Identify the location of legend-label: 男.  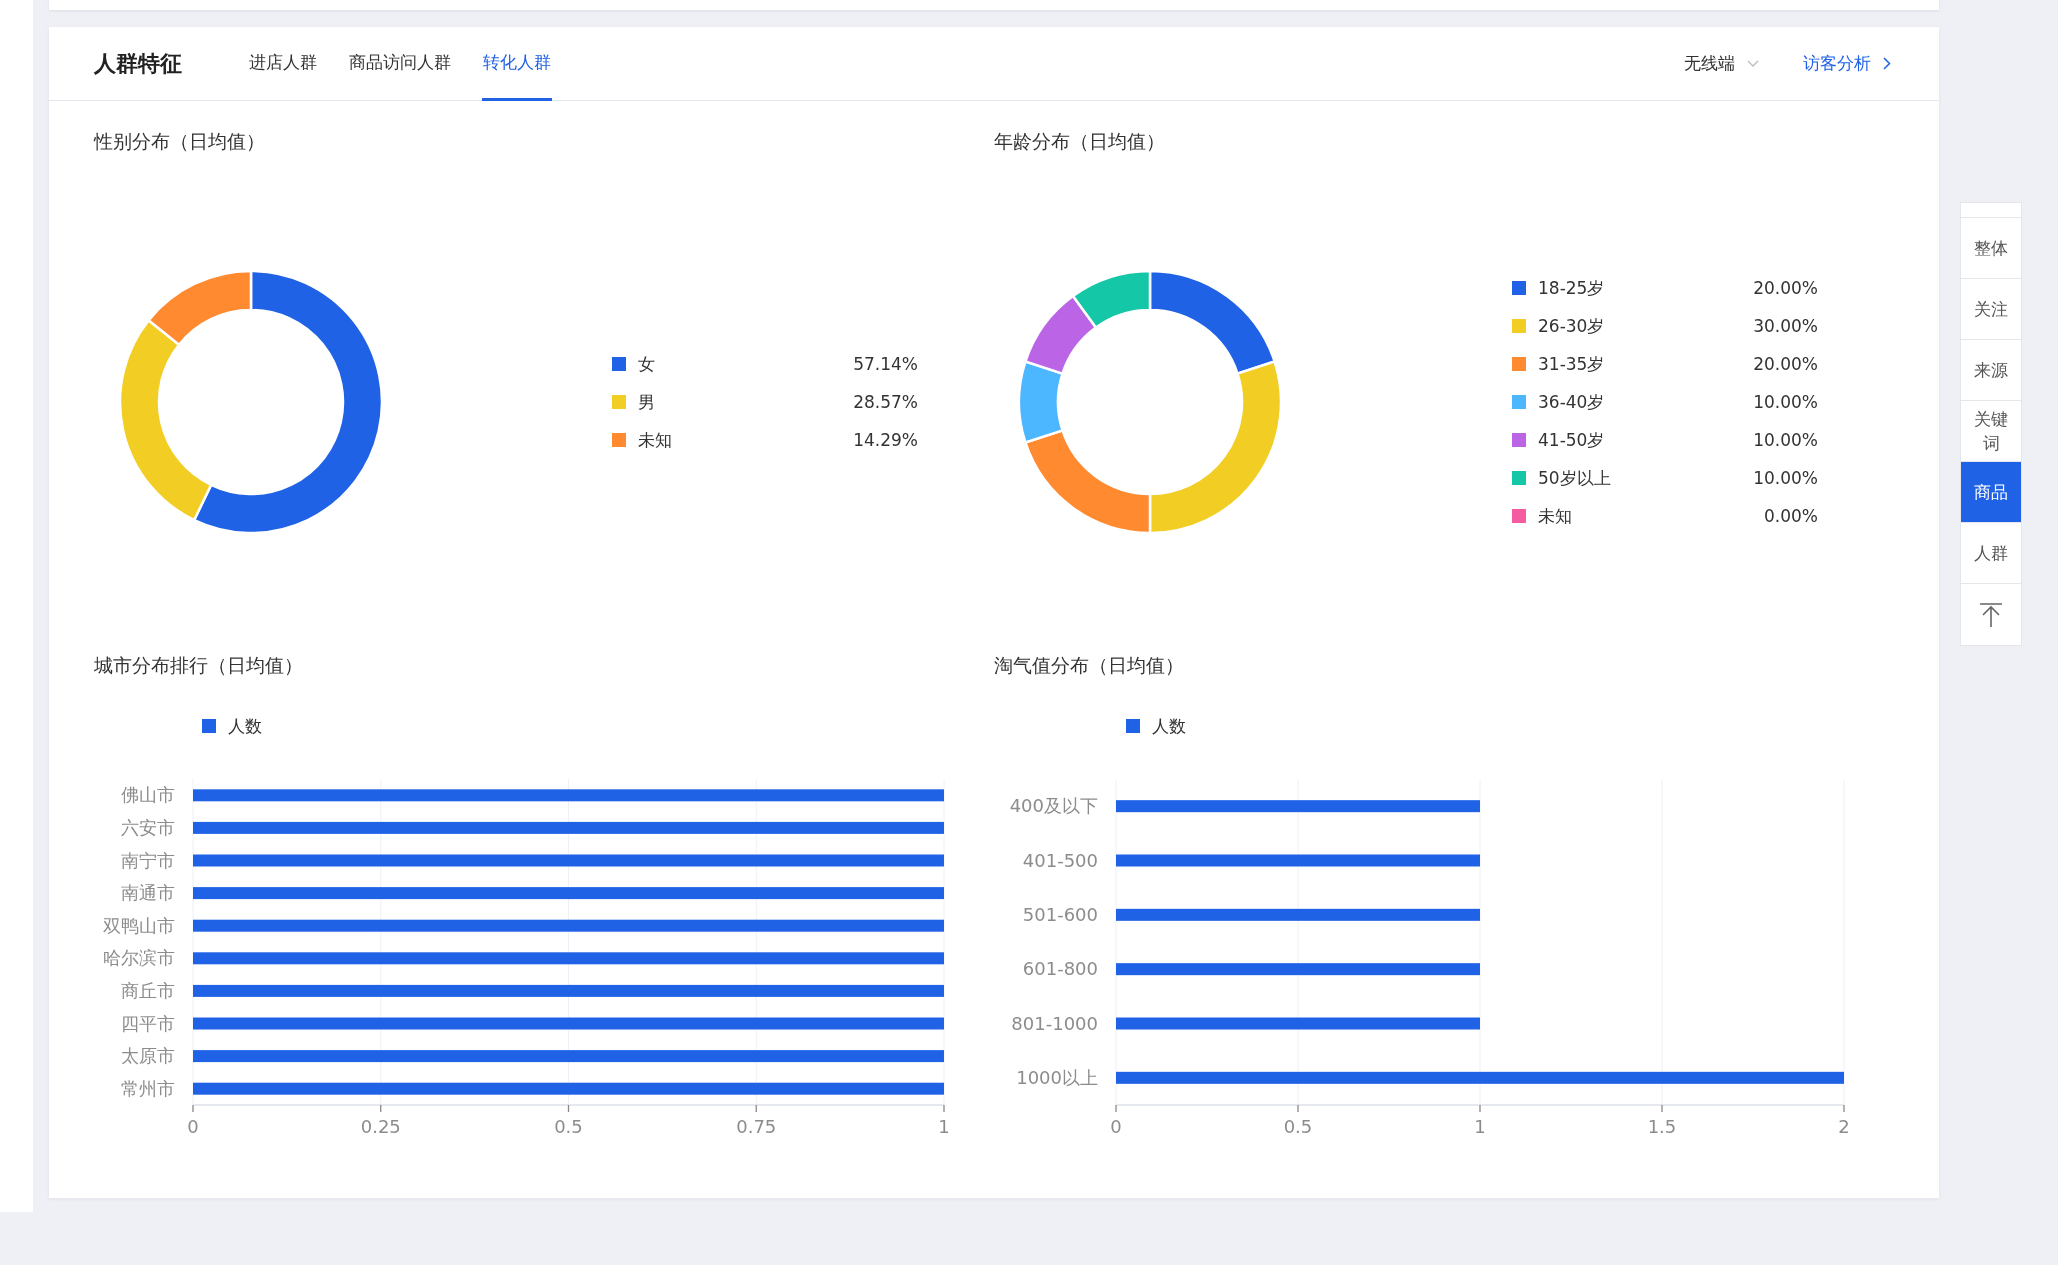
(646, 402).